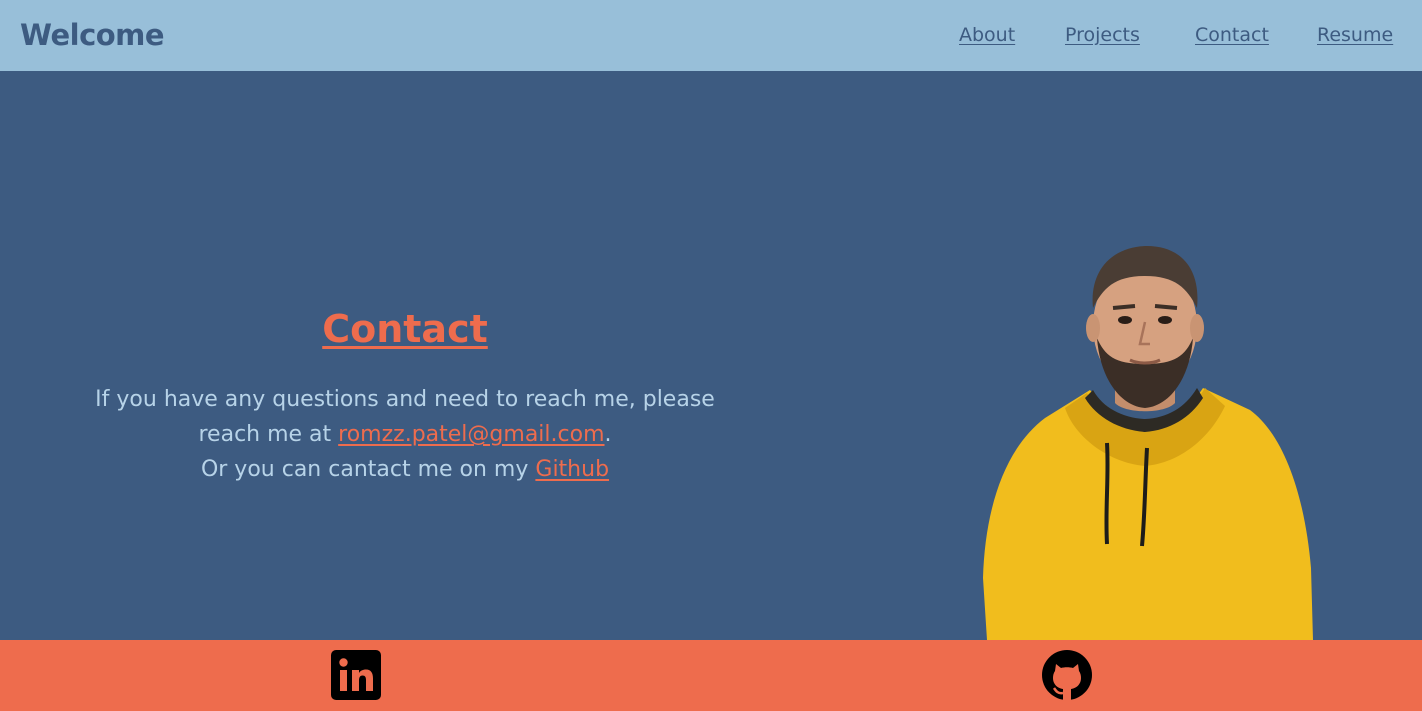  I want to click on nav-link-resume: Resume, so click(1355, 35).